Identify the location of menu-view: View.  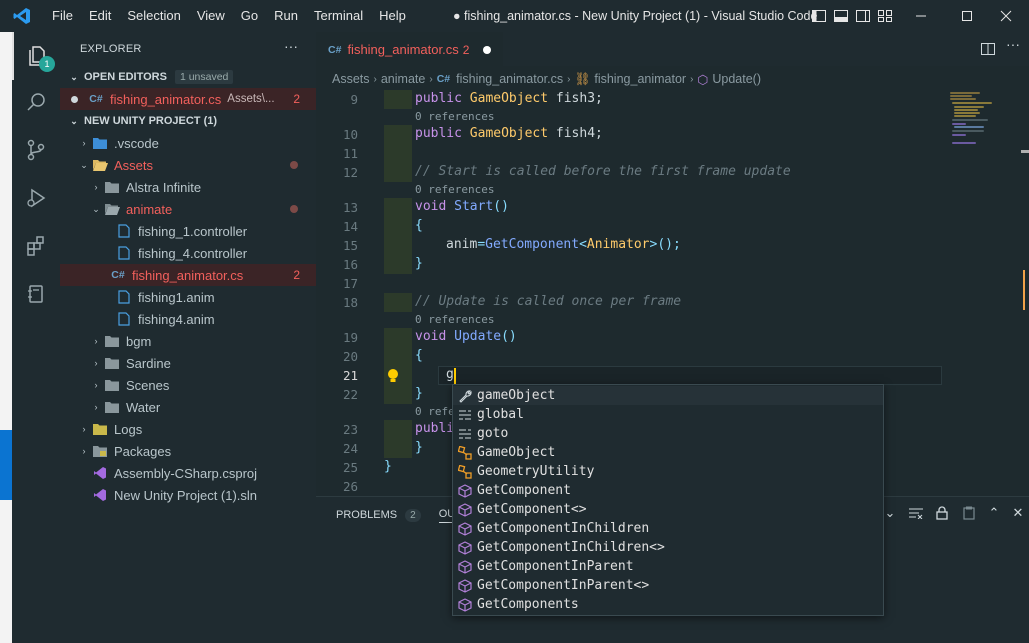
(211, 16).